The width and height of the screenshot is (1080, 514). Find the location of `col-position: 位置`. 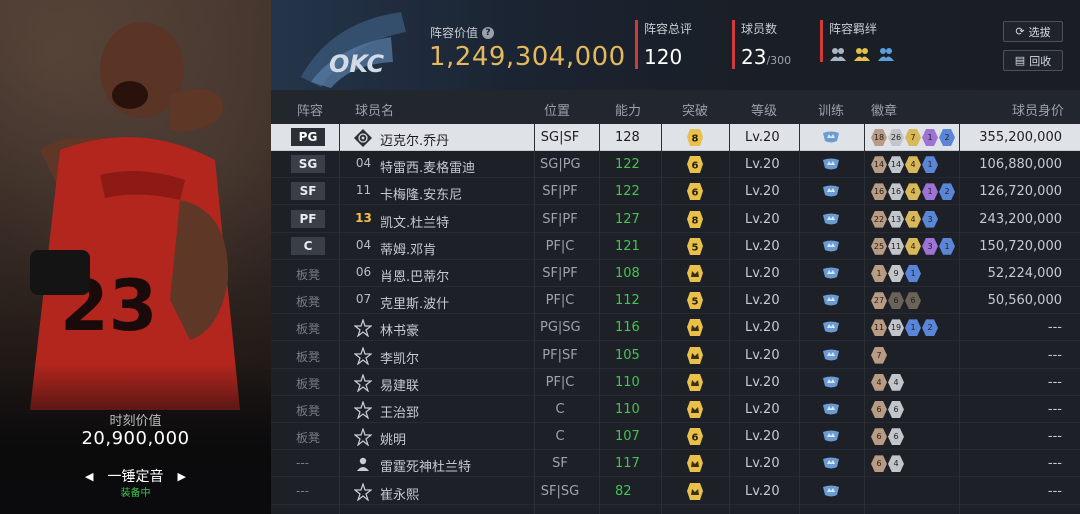

col-position: 位置 is located at coordinates (557, 109).